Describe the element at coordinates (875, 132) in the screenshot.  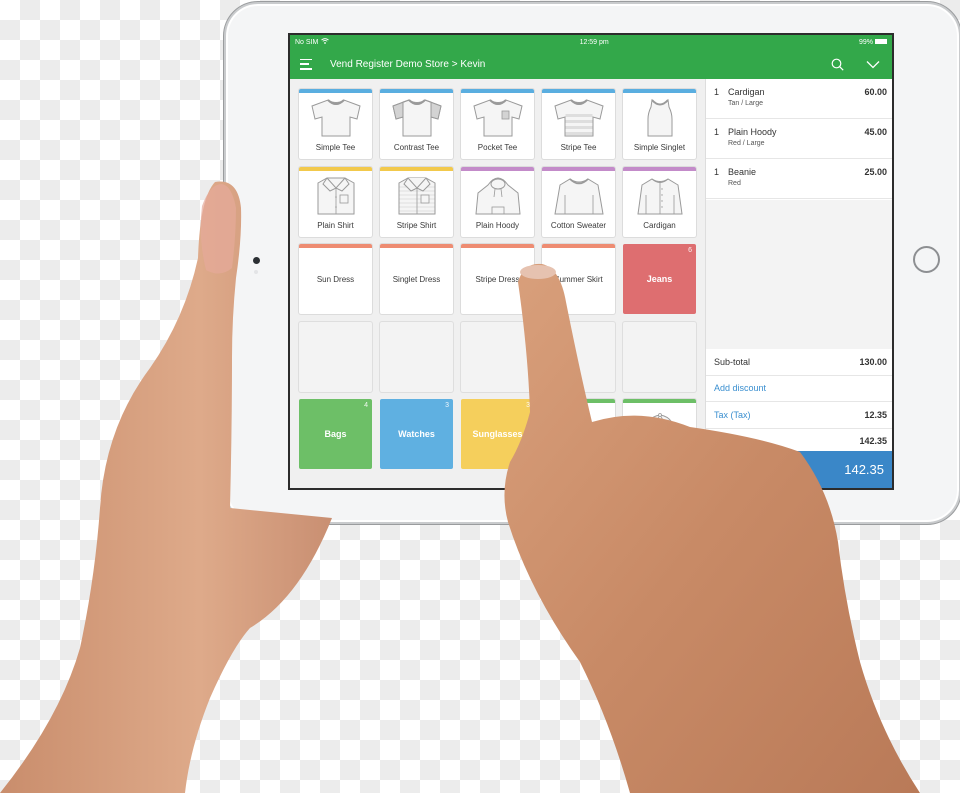
I see `item-price: 45.00` at that location.